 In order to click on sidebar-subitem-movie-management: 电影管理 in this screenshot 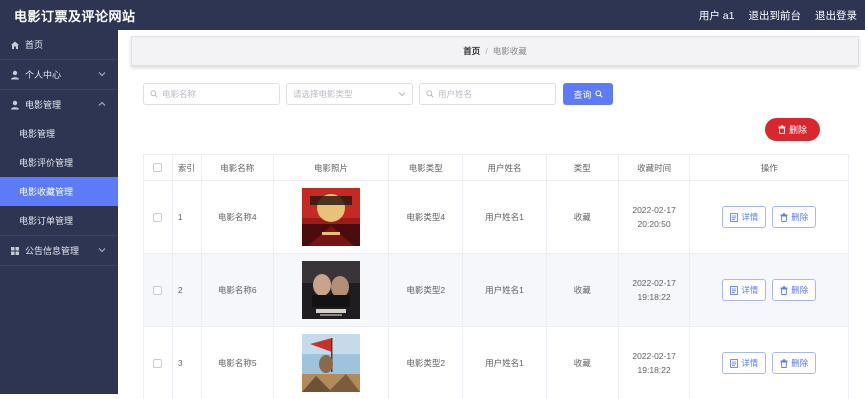, I will do `click(59, 133)`.